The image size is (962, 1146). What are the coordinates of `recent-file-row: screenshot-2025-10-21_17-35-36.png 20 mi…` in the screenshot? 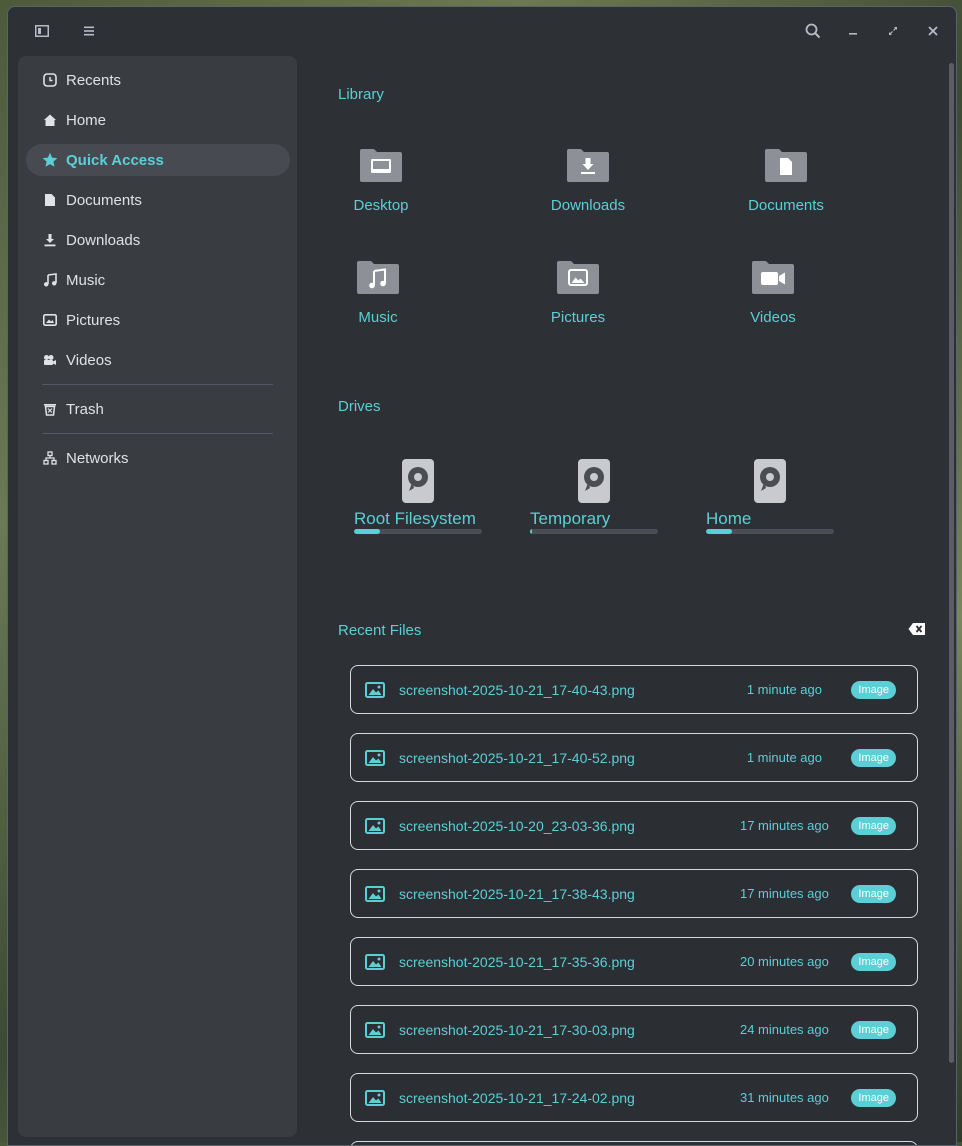 It's located at (634, 961).